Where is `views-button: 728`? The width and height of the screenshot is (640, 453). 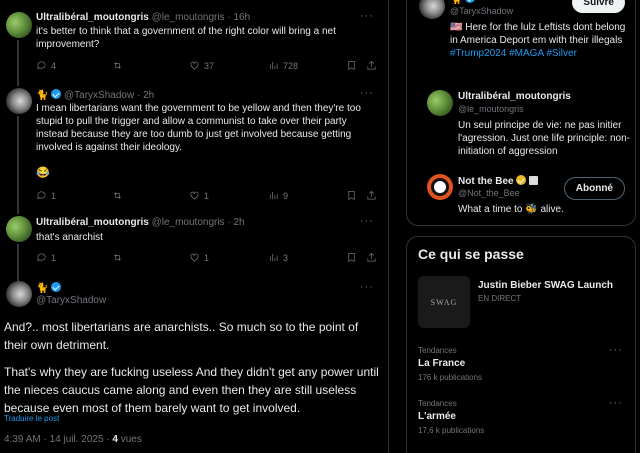
views-button: 728 is located at coordinates (283, 65).